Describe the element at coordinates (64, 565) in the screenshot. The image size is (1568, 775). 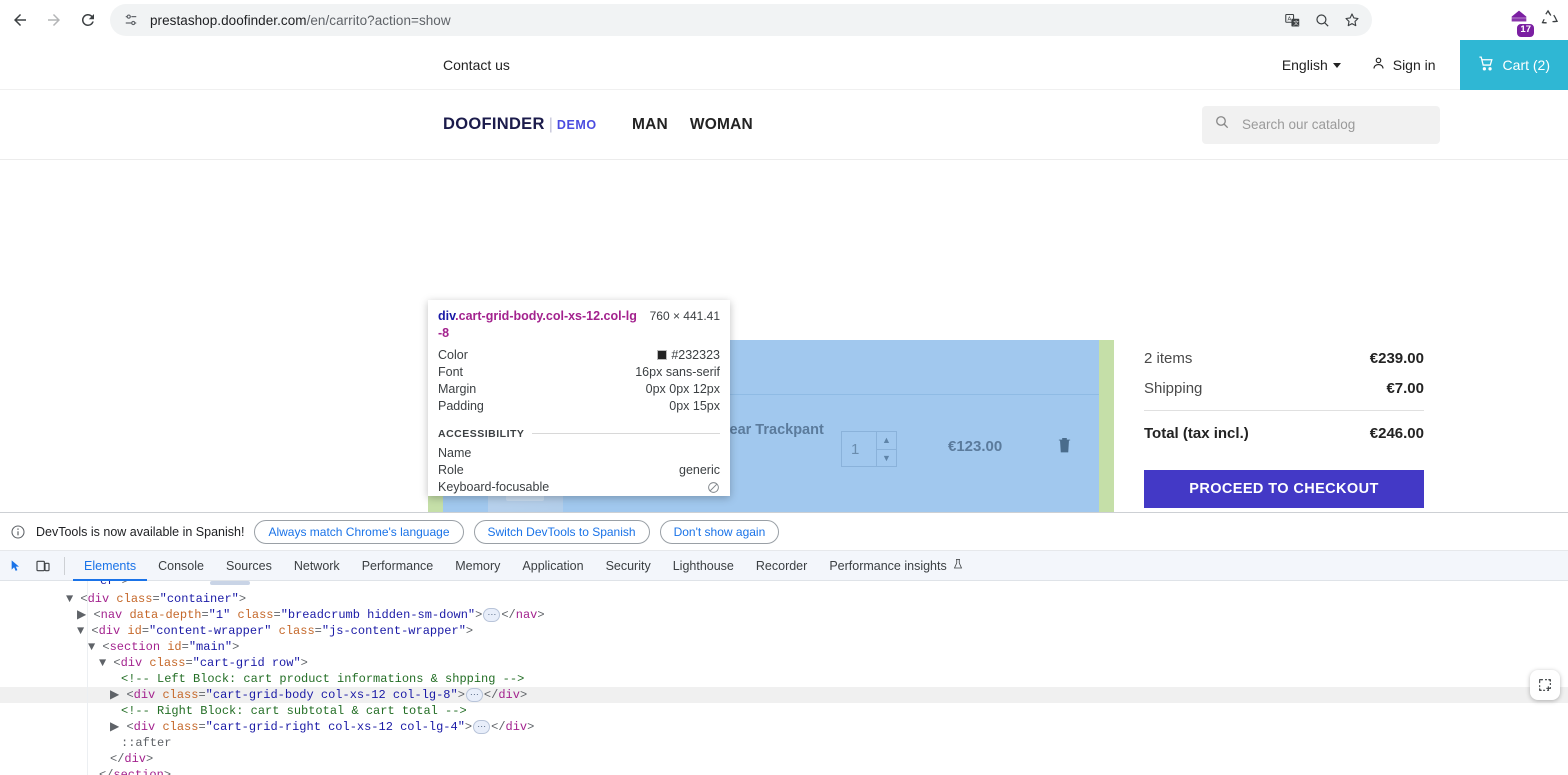
I see `toolbar-divider` at that location.